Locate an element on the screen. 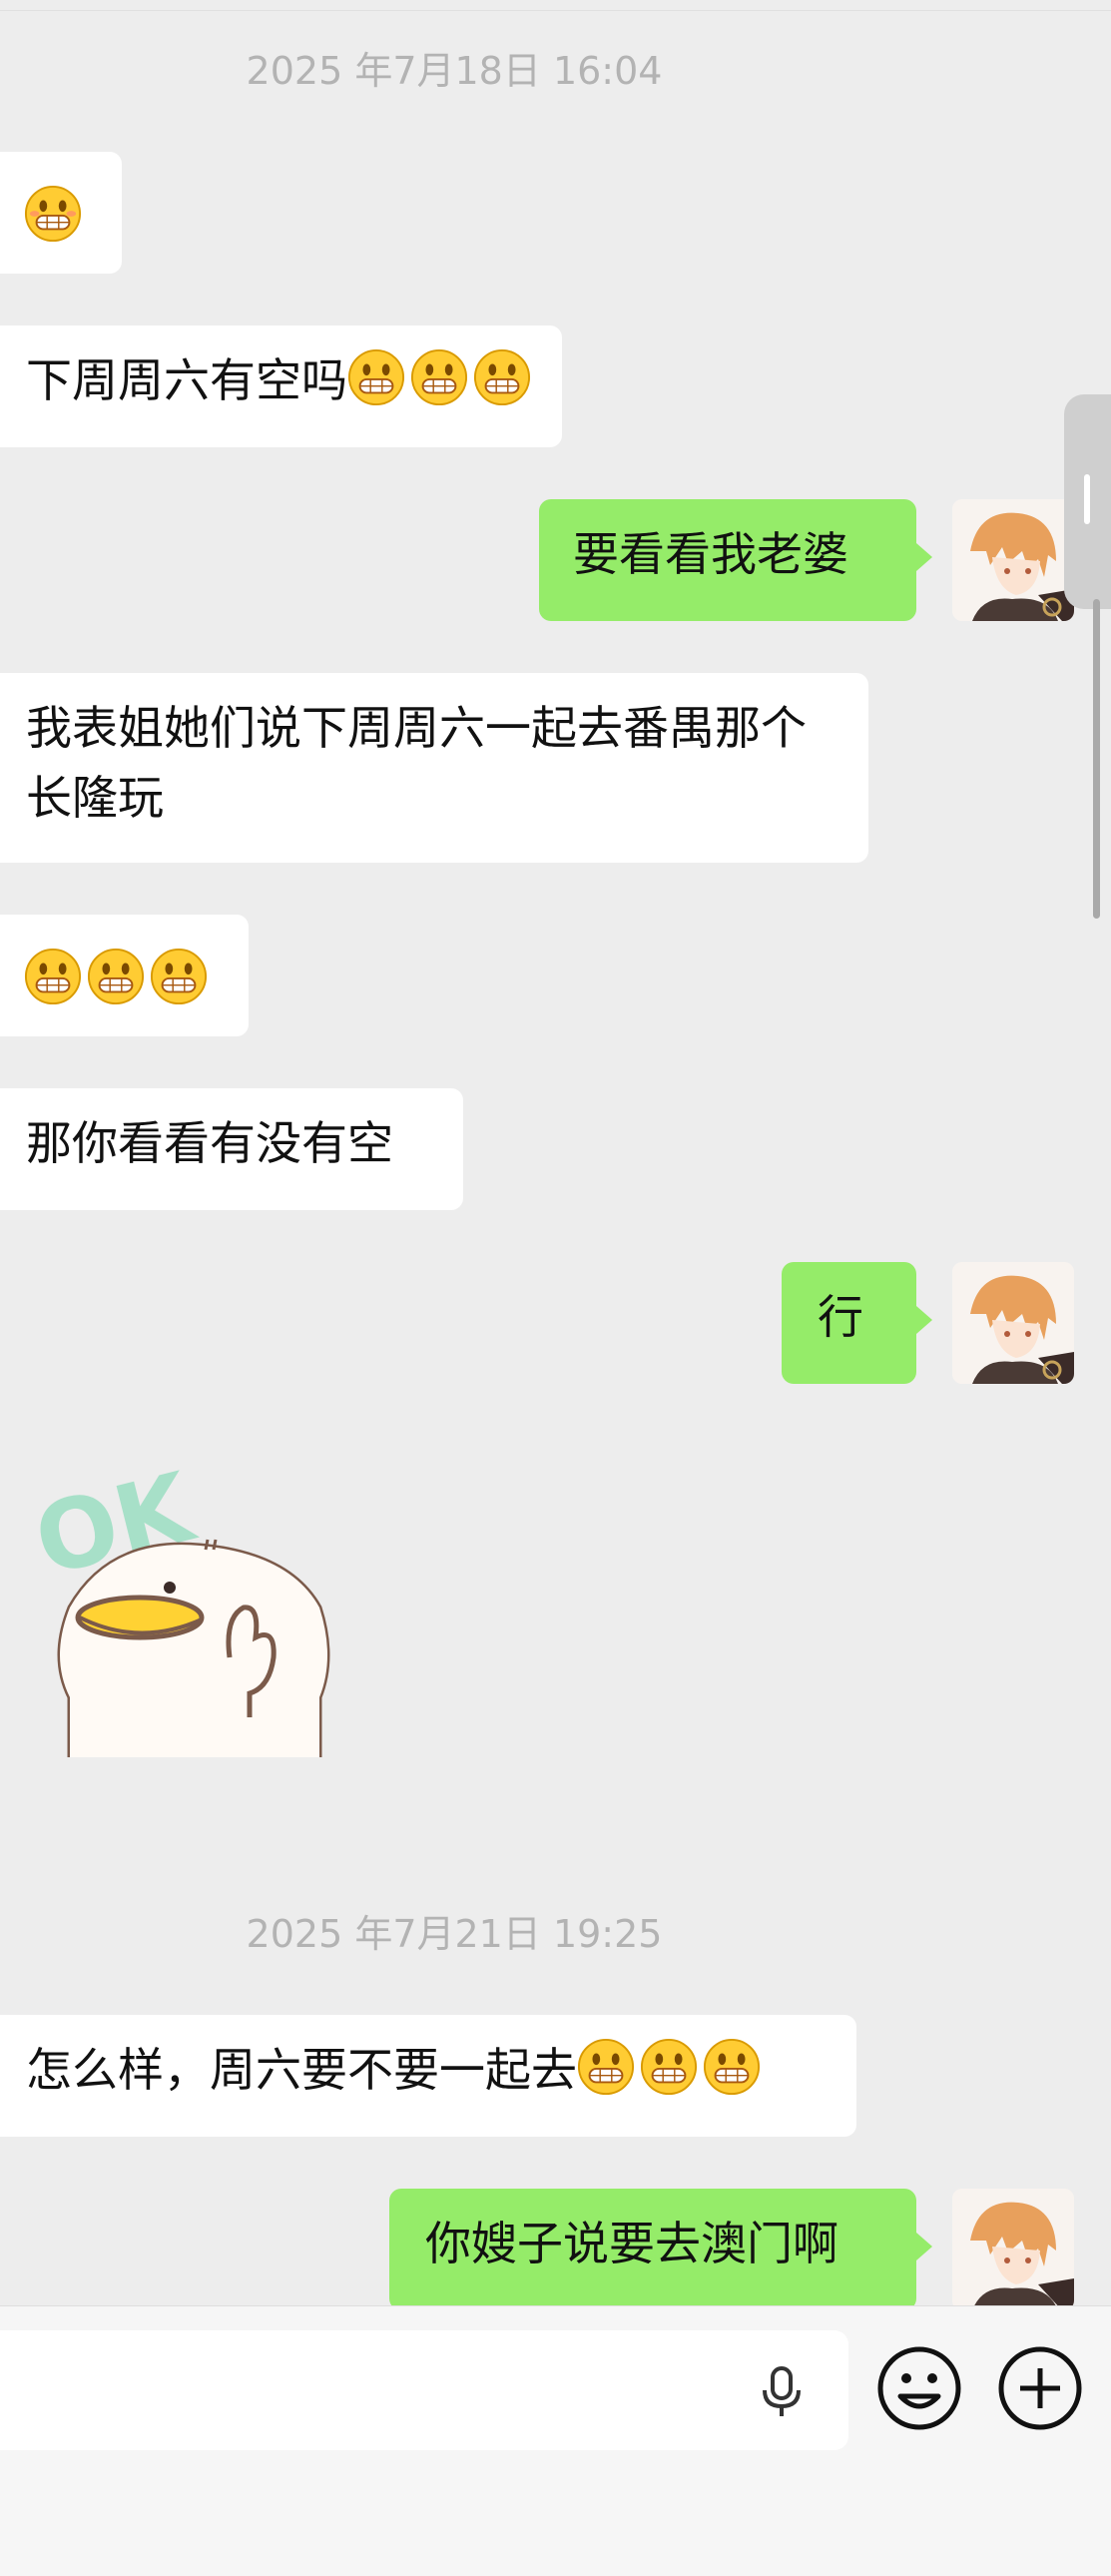 Image resolution: width=1111 pixels, height=2576 pixels. message-timestamp: 2025 年7月18日 16:04 is located at coordinates (455, 71).